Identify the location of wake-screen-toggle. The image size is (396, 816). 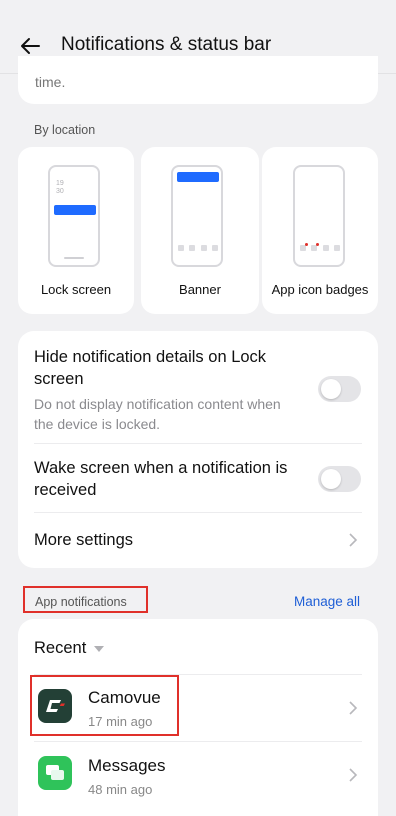
(339, 479).